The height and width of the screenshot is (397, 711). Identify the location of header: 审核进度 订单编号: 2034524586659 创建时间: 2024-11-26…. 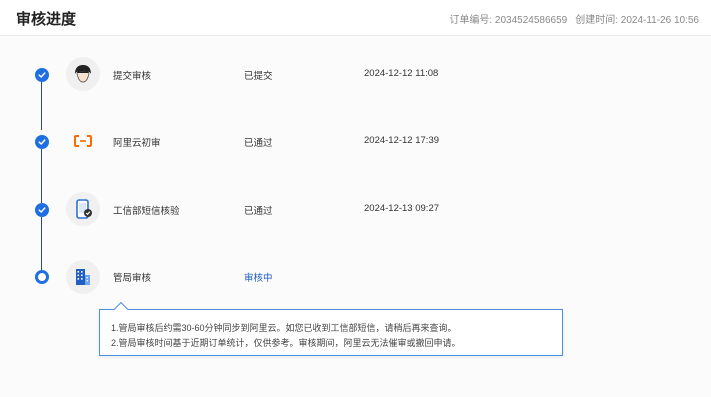
(355, 18).